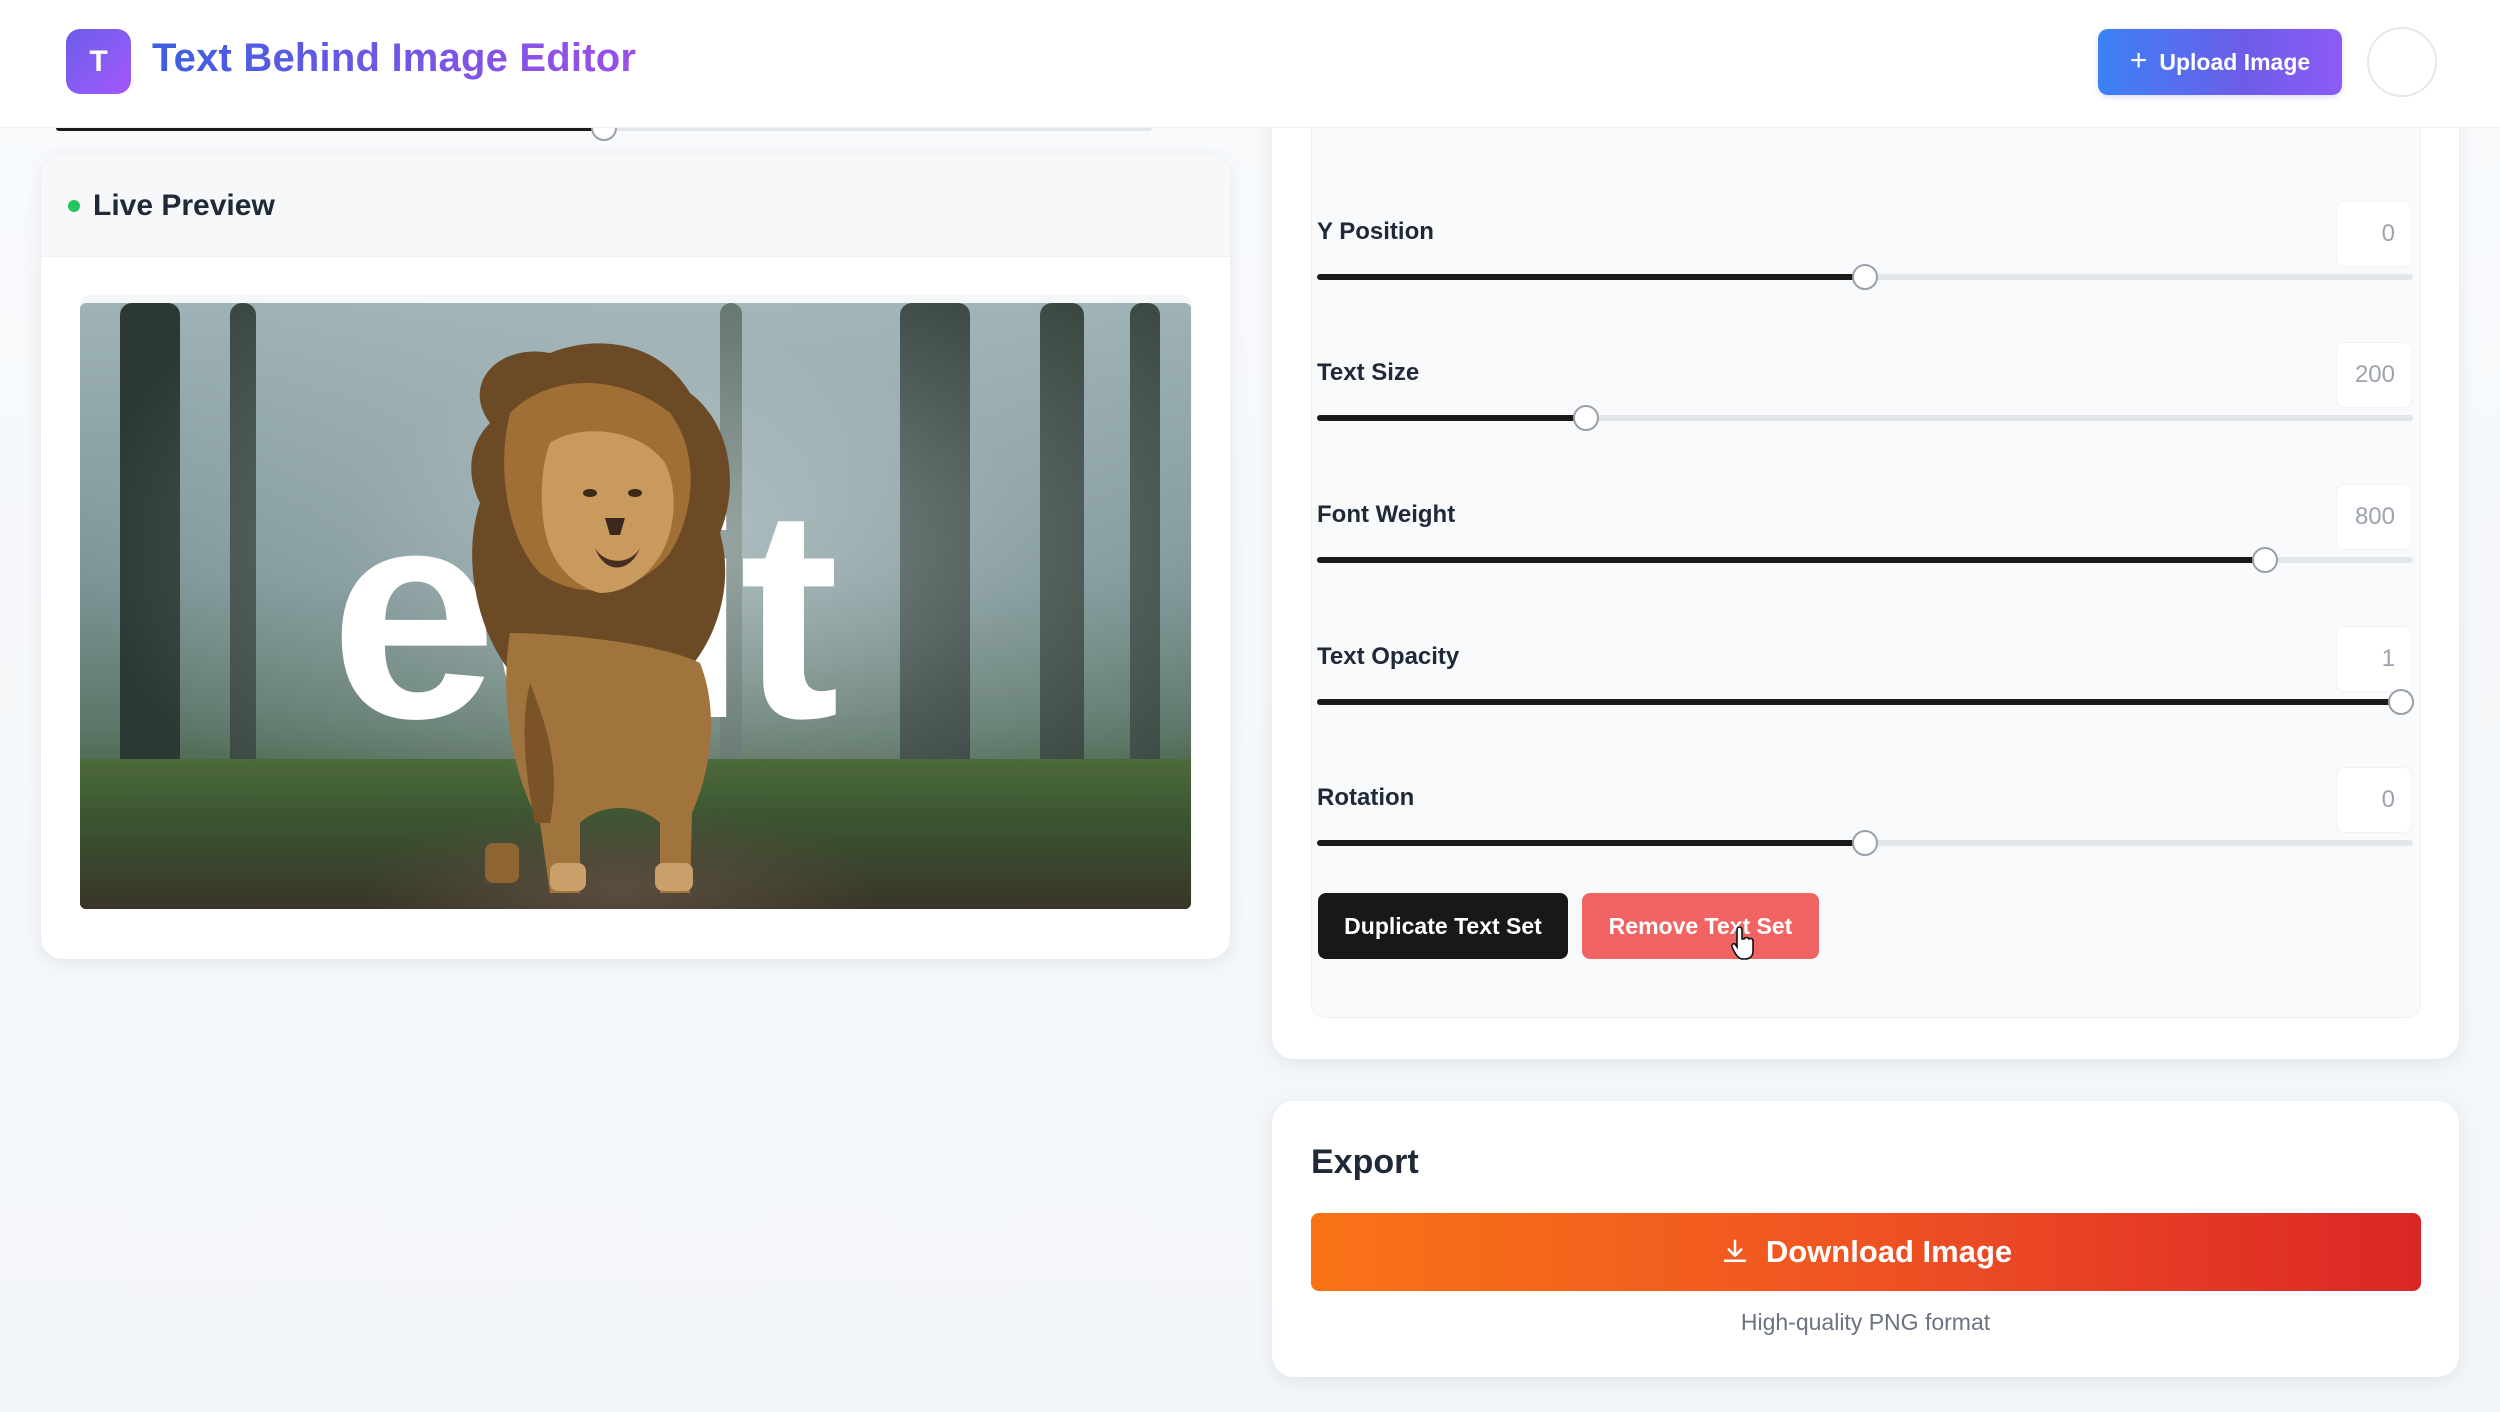 The width and height of the screenshot is (2500, 1412). What do you see at coordinates (184, 205) in the screenshot?
I see `preview-title: Live Preview` at bounding box center [184, 205].